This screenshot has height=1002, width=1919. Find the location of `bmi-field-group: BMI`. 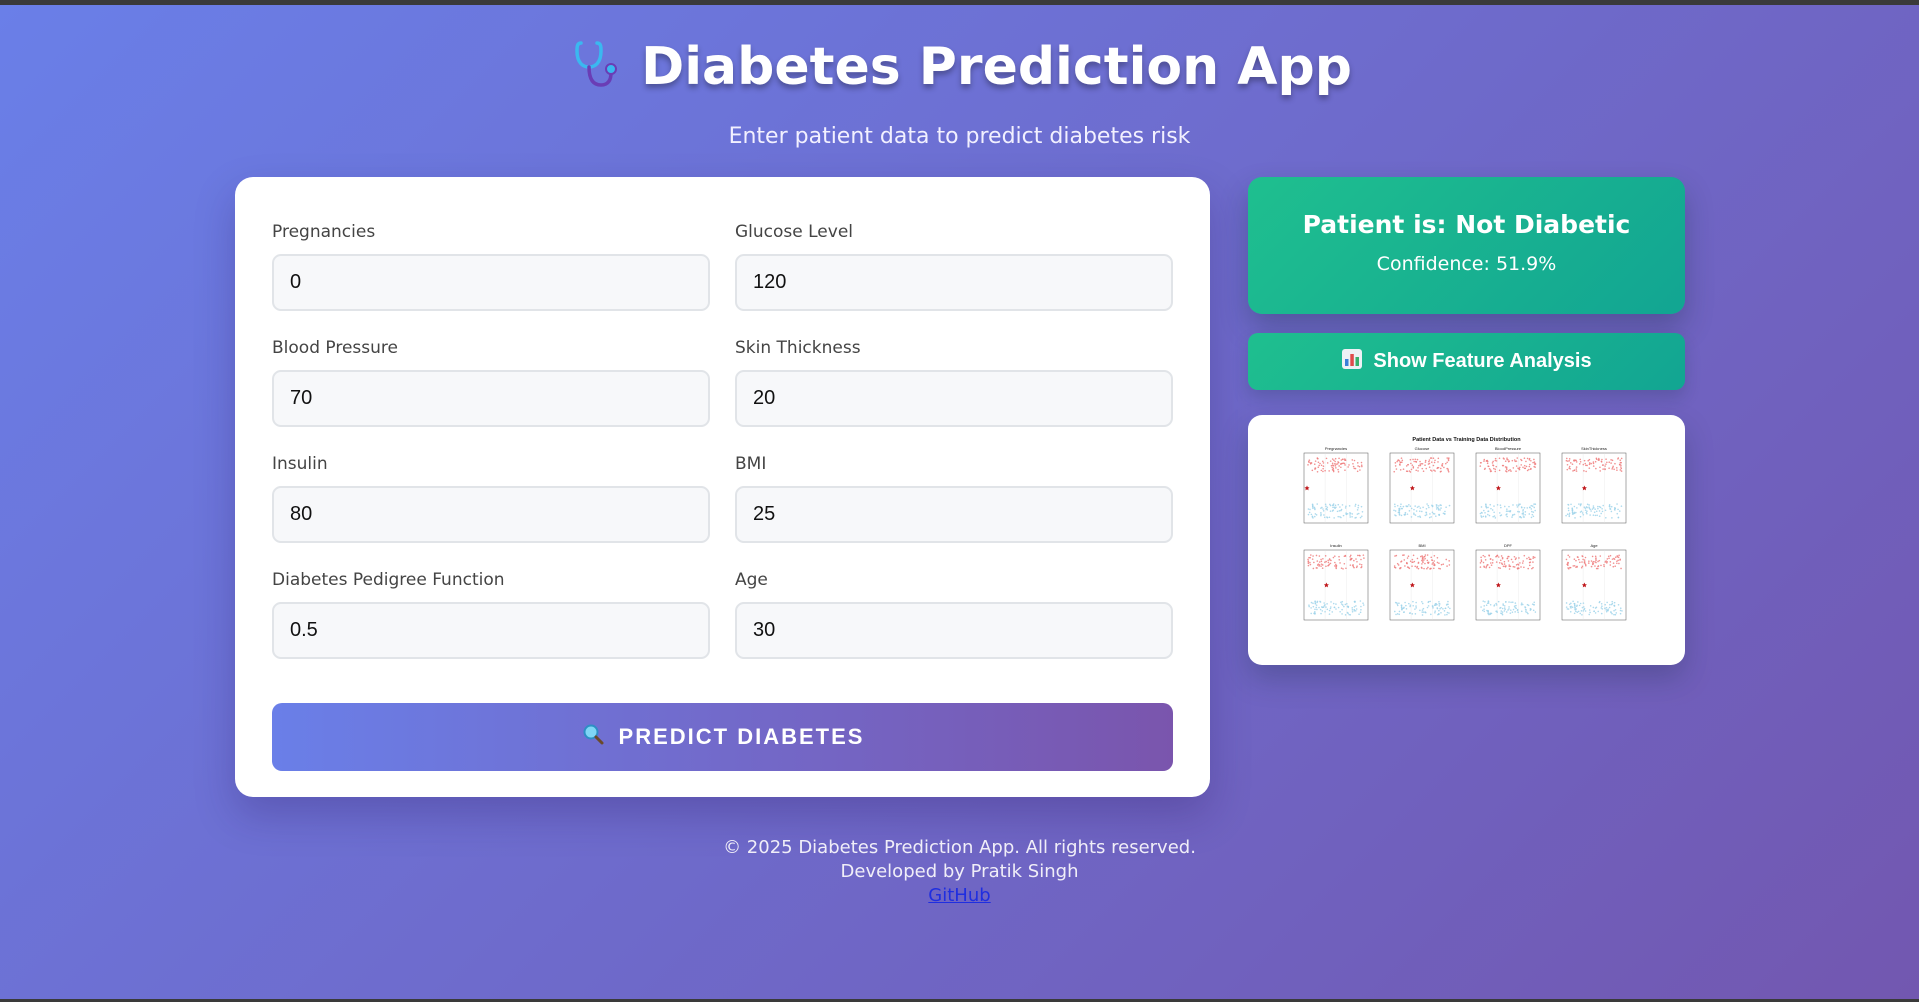

bmi-field-group: BMI is located at coordinates (954, 507).